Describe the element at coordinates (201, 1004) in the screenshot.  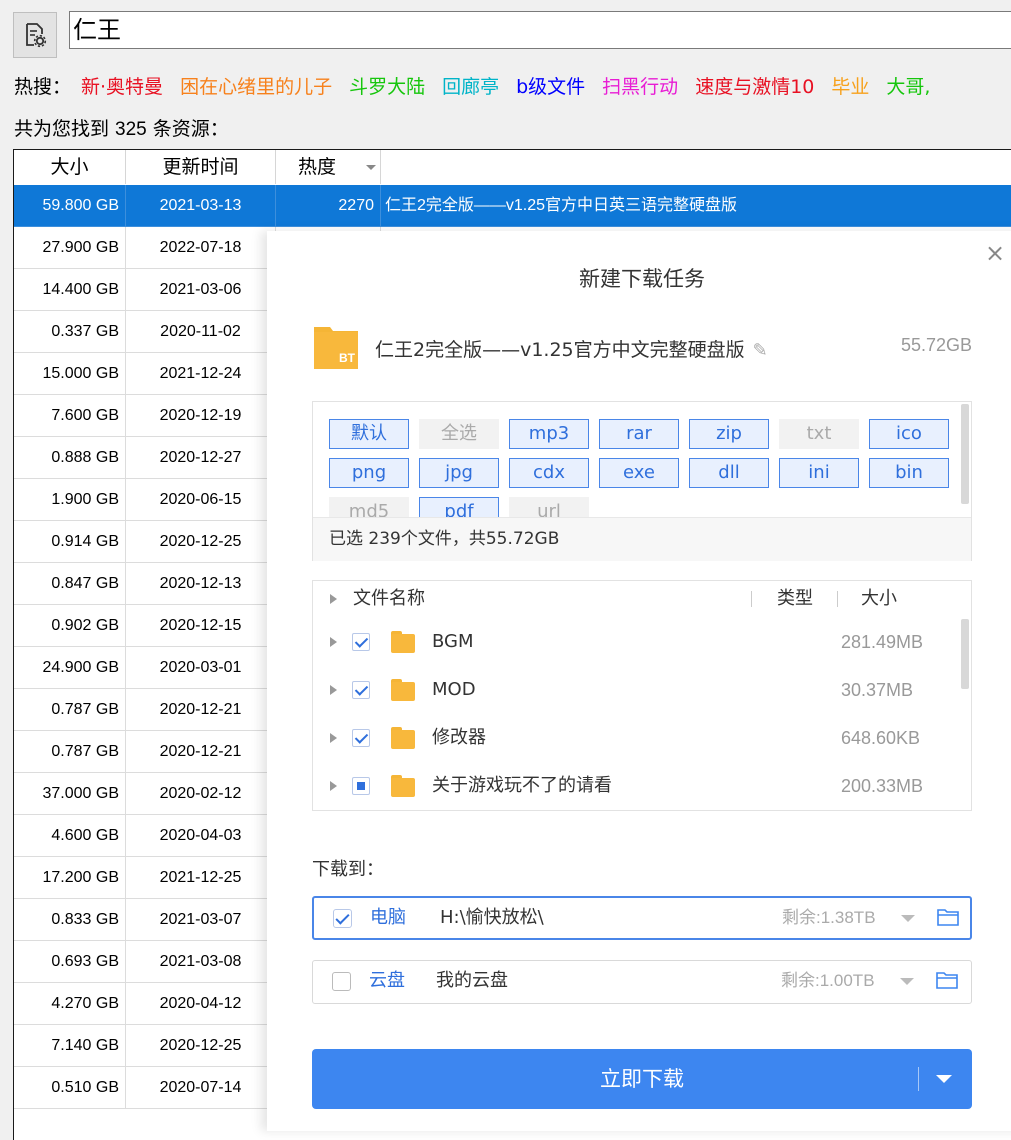
I see `cell-updated: 2020-04-12` at that location.